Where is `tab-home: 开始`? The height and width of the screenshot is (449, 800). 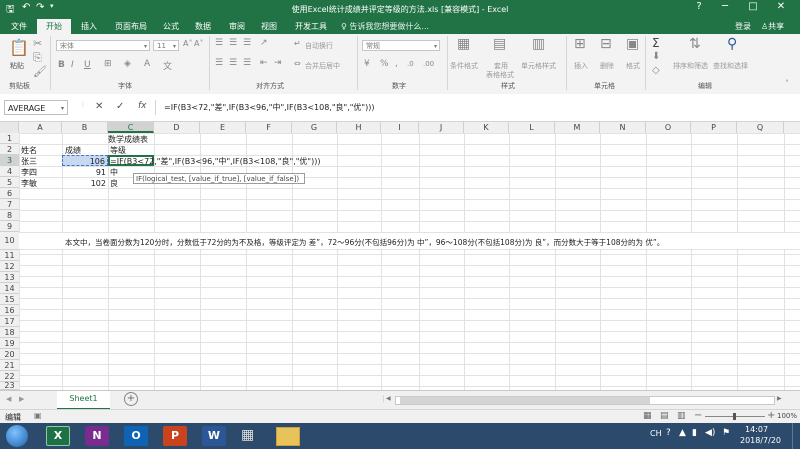 tab-home: 开始 is located at coordinates (54, 26).